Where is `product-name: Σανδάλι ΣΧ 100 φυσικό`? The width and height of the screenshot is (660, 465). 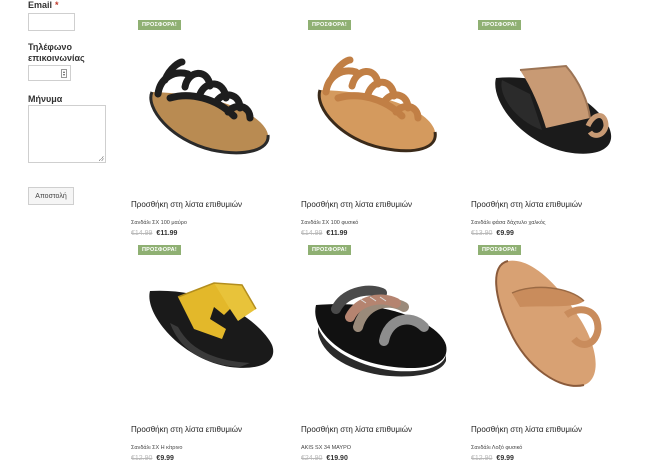 product-name: Σανδάλι ΣΧ 100 φυσικό is located at coordinates (329, 223).